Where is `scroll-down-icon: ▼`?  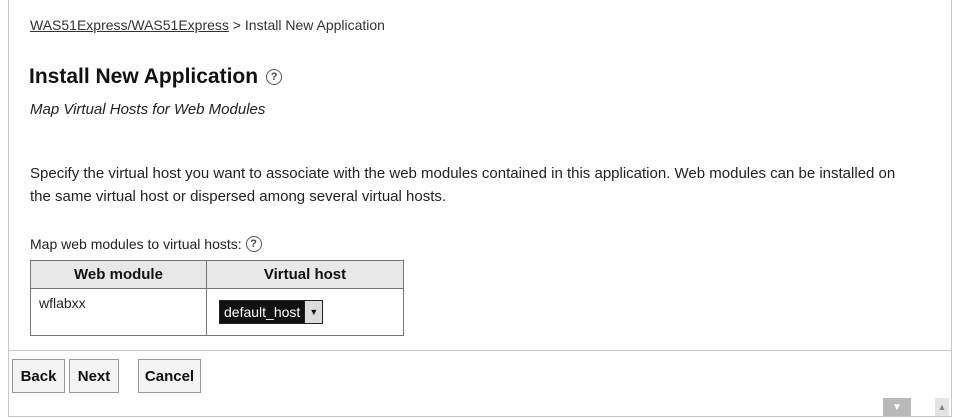 scroll-down-icon: ▼ is located at coordinates (897, 407).